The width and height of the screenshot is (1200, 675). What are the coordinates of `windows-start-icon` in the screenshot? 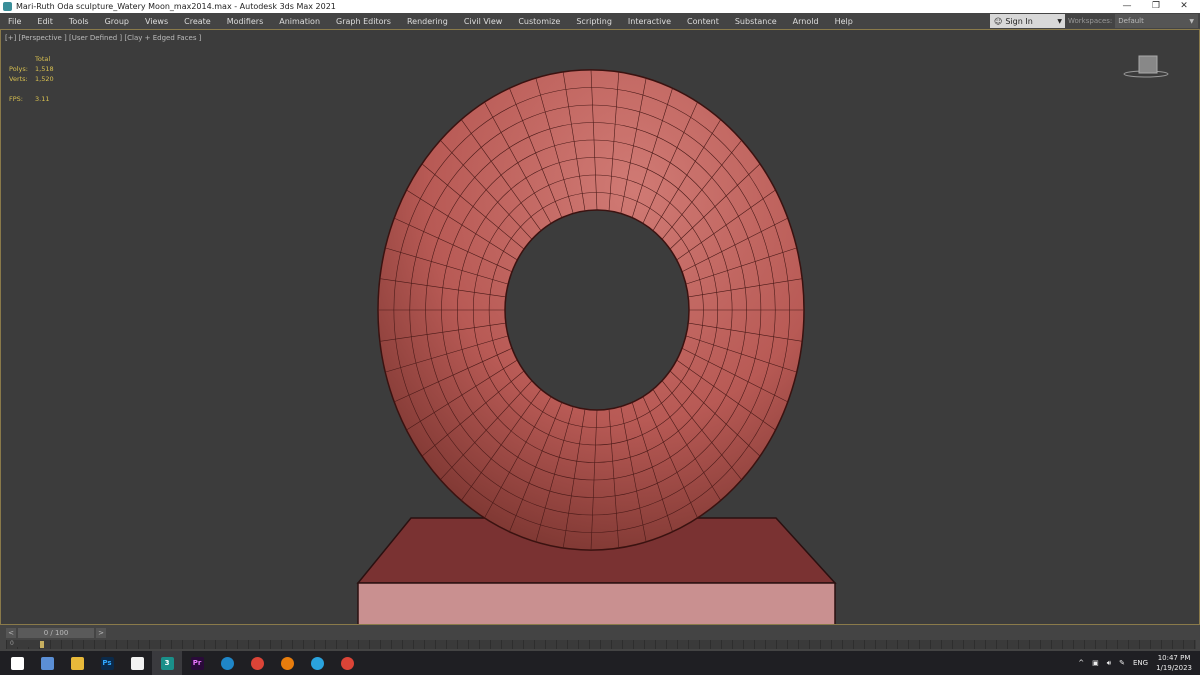 It's located at (17, 663).